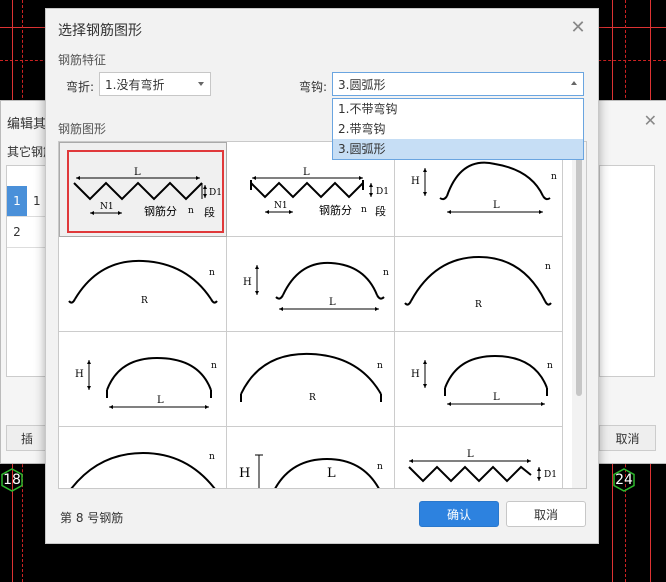  What do you see at coordinates (627, 438) in the screenshot?
I see `edit-cancel-button: 取消` at bounding box center [627, 438].